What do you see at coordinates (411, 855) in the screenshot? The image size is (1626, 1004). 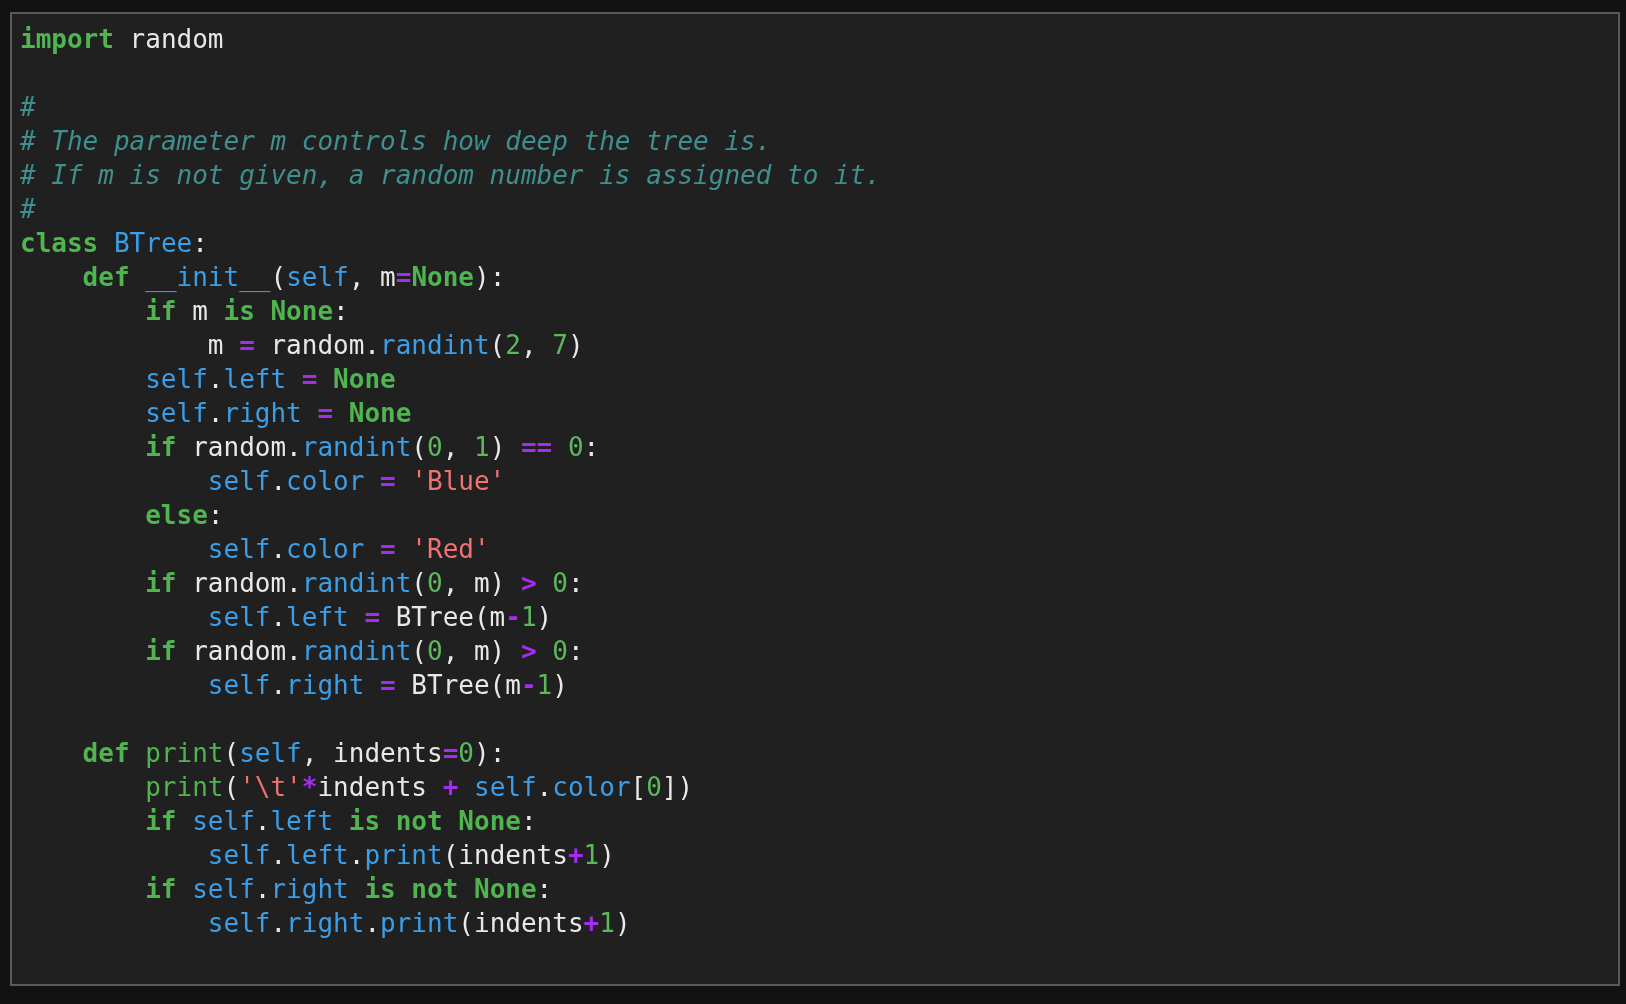 I see `code-line: self.left.print(indents+1)` at bounding box center [411, 855].